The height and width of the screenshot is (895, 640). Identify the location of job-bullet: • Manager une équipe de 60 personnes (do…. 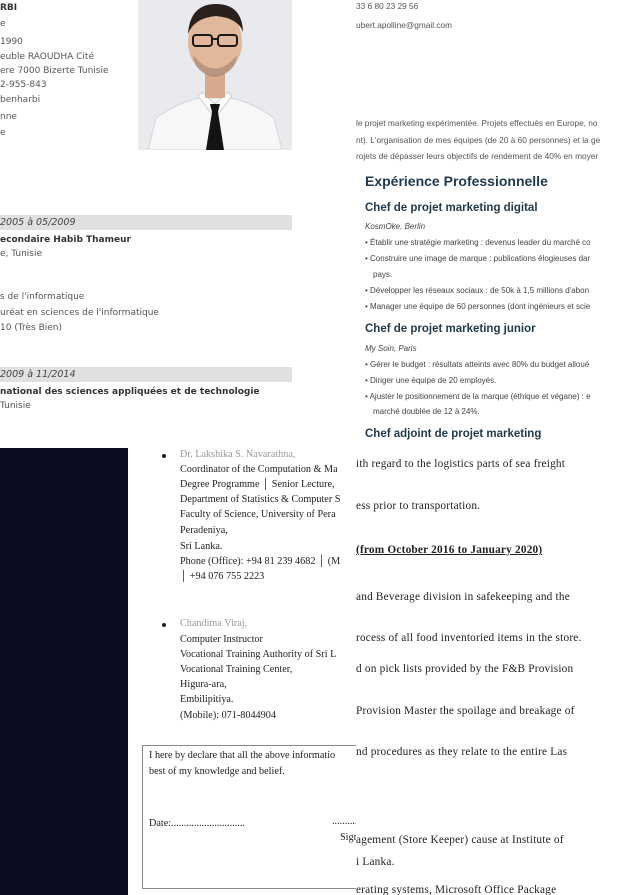
(478, 306).